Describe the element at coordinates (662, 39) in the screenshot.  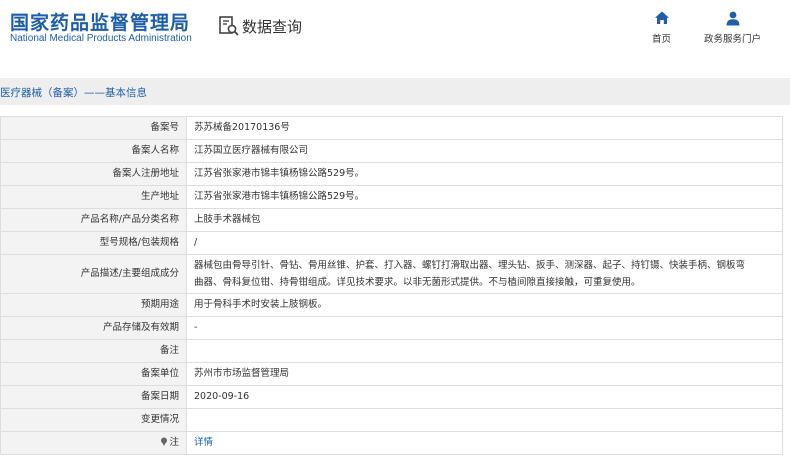
I see `nav-home-label: 首页` at that location.